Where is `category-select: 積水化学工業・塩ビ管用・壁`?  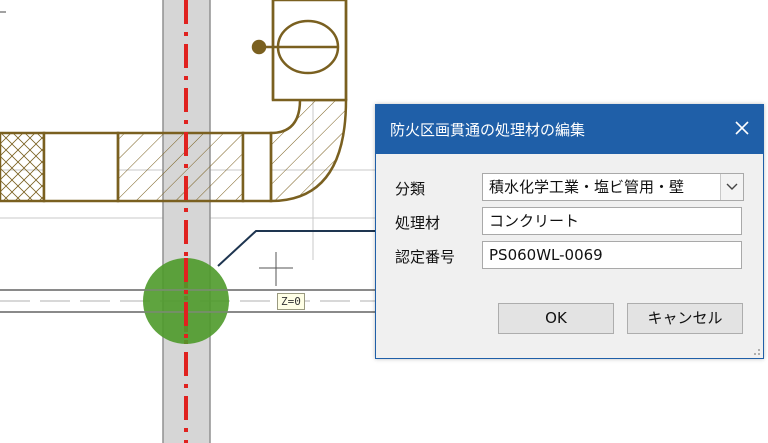
category-select: 積水化学工業・塩ビ管用・壁 is located at coordinates (613, 187).